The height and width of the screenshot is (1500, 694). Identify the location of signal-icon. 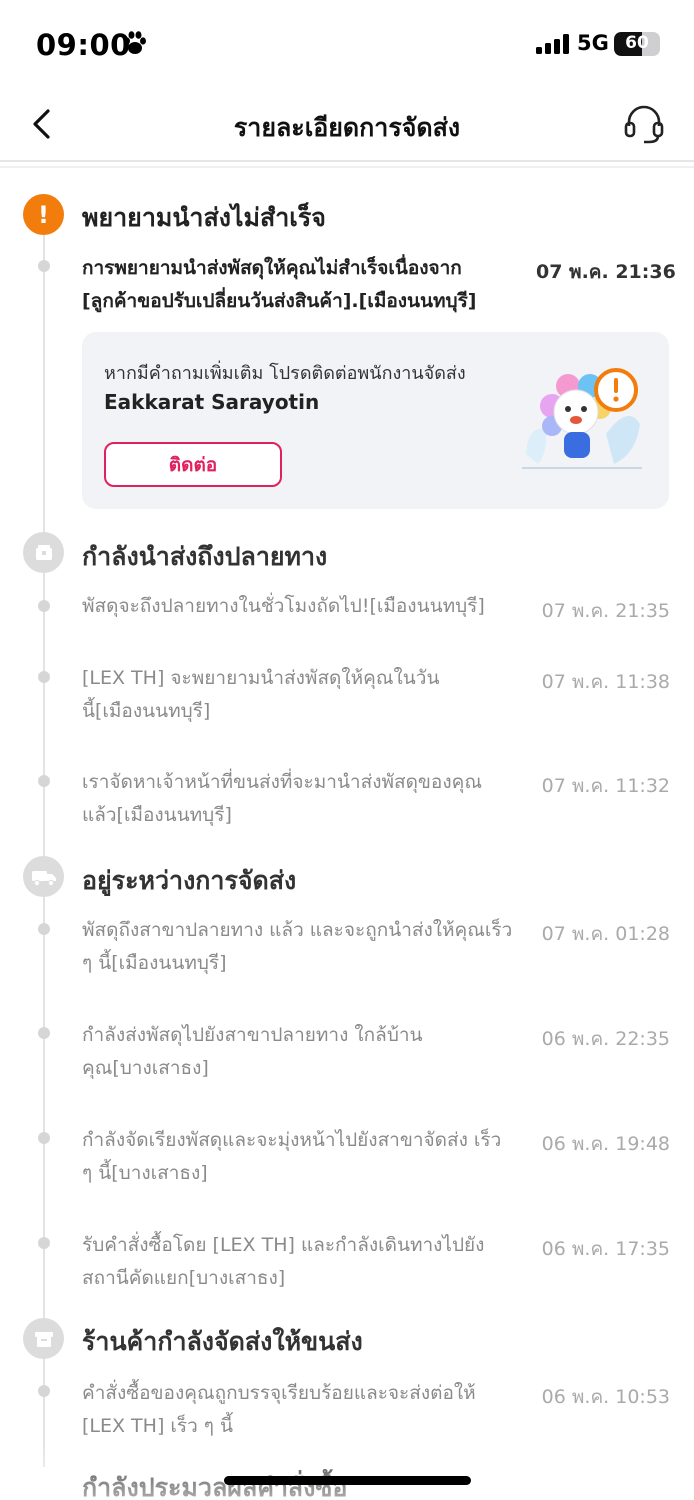
(552, 44).